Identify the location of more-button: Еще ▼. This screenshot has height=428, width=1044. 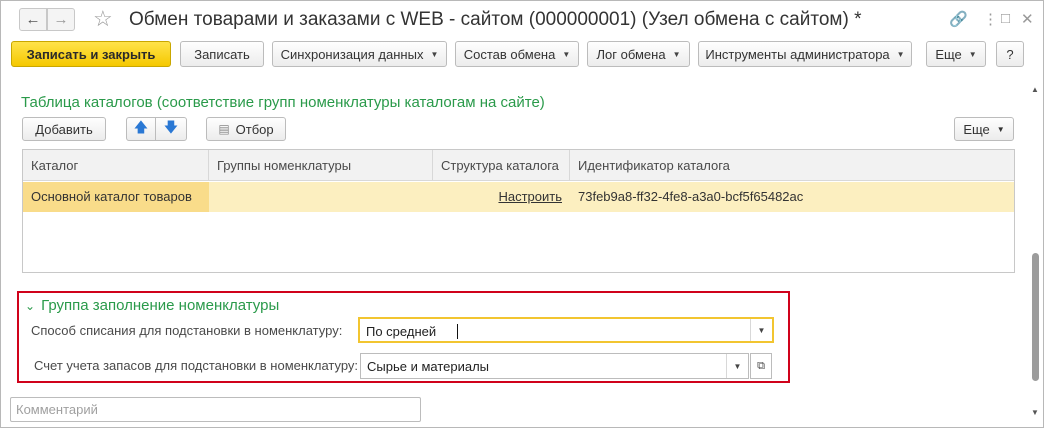
(956, 54).